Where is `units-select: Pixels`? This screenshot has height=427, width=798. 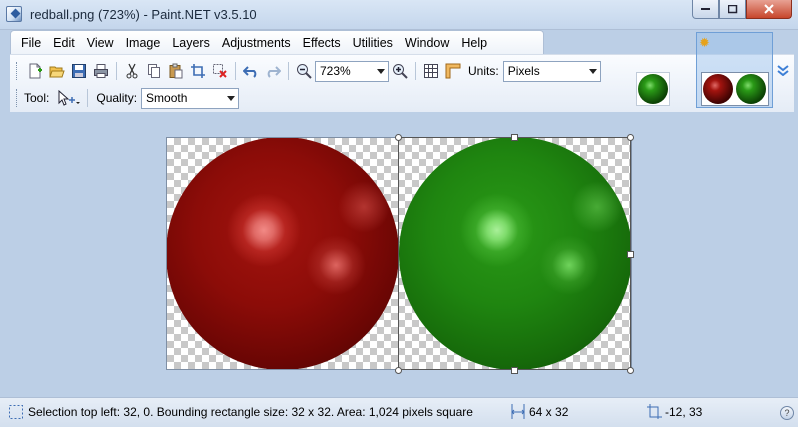
units-select: Pixels is located at coordinates (551, 71).